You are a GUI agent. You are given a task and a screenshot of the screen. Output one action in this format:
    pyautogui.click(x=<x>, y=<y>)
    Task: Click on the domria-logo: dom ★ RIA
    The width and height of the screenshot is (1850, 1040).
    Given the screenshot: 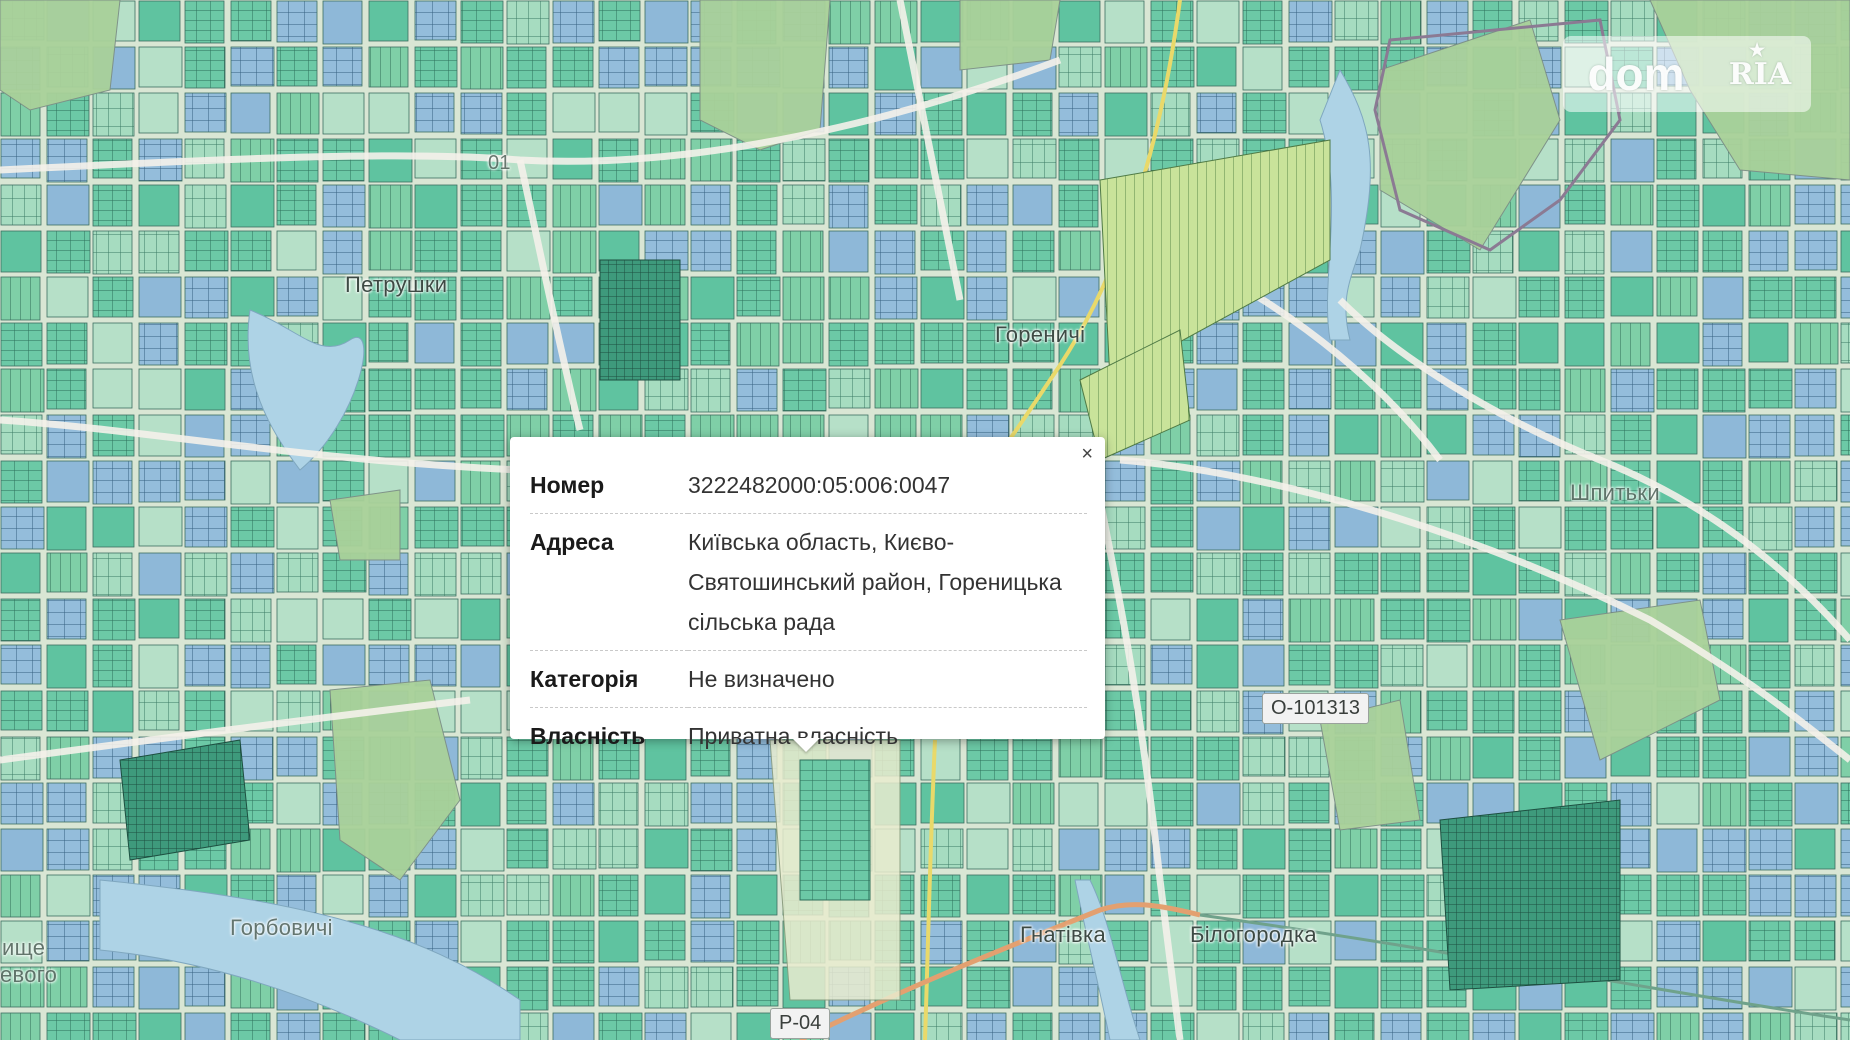 What is the action you would take?
    pyautogui.click(x=1687, y=74)
    